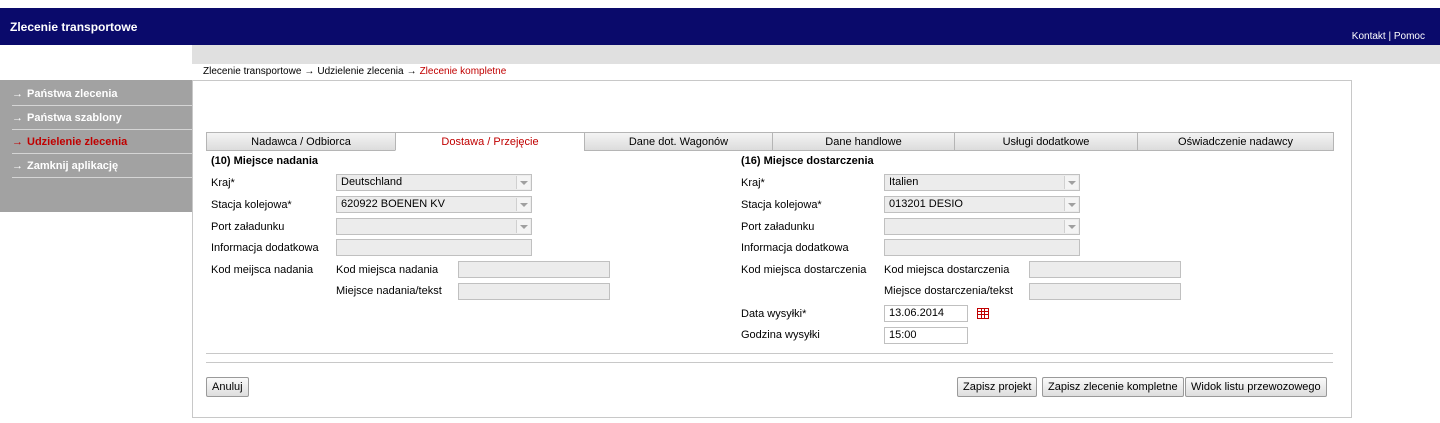 The image size is (1440, 423). What do you see at coordinates (490, 141) in the screenshot?
I see `tab-delivery-pickup: Dostawa / Przejęcie` at bounding box center [490, 141].